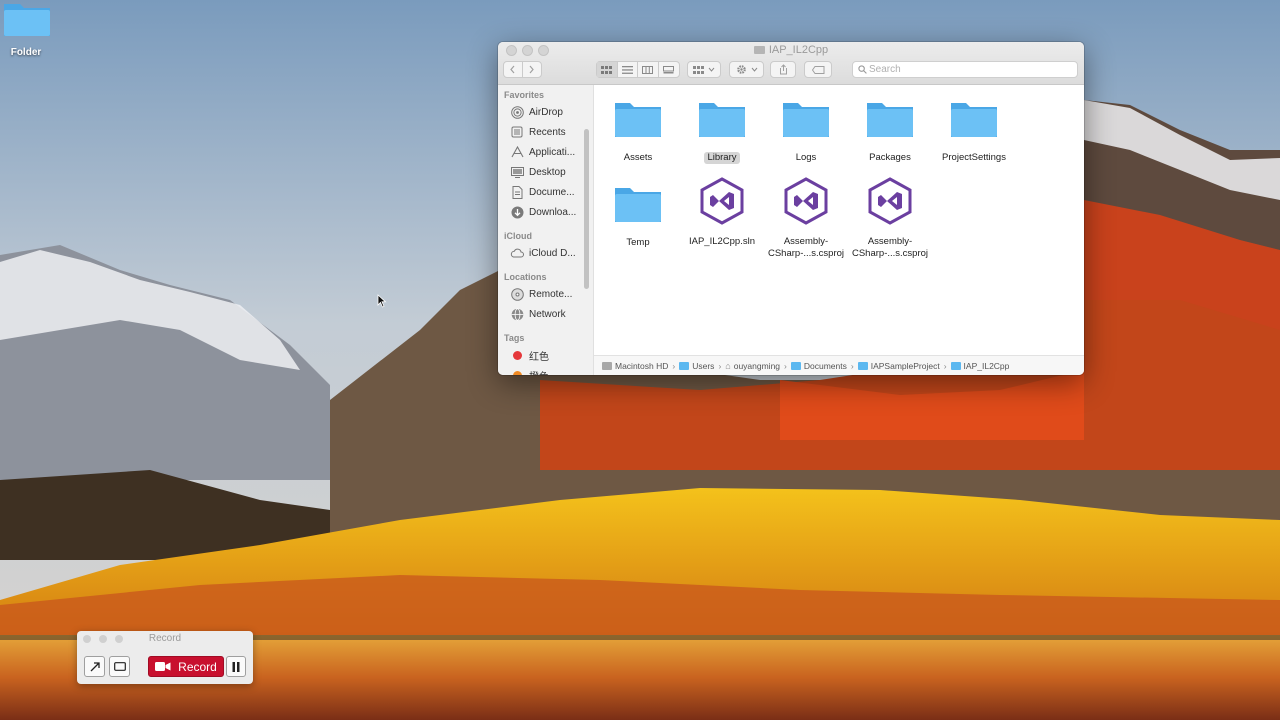  Describe the element at coordinates (669, 69) in the screenshot. I see `gallery-view-button` at that location.